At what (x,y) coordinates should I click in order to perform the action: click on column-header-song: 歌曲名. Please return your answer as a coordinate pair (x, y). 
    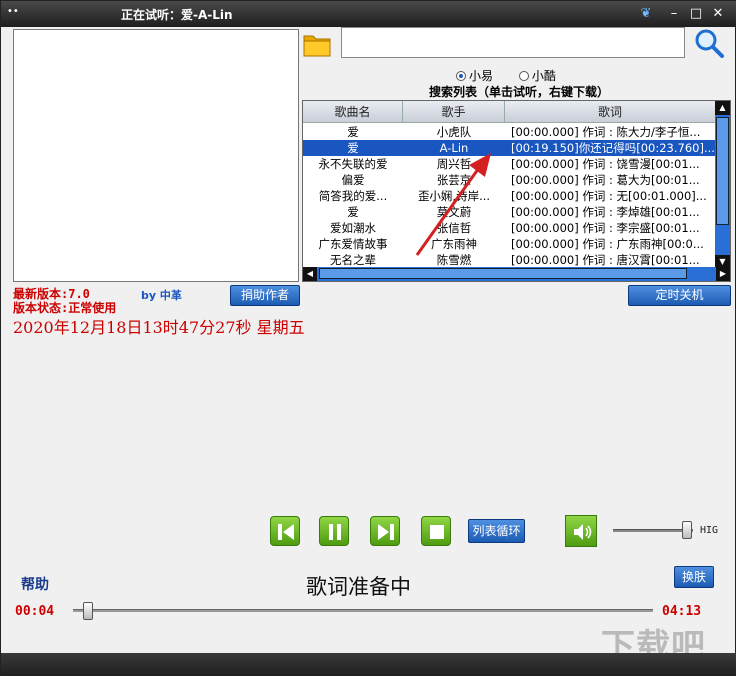
    Looking at the image, I should click on (353, 111).